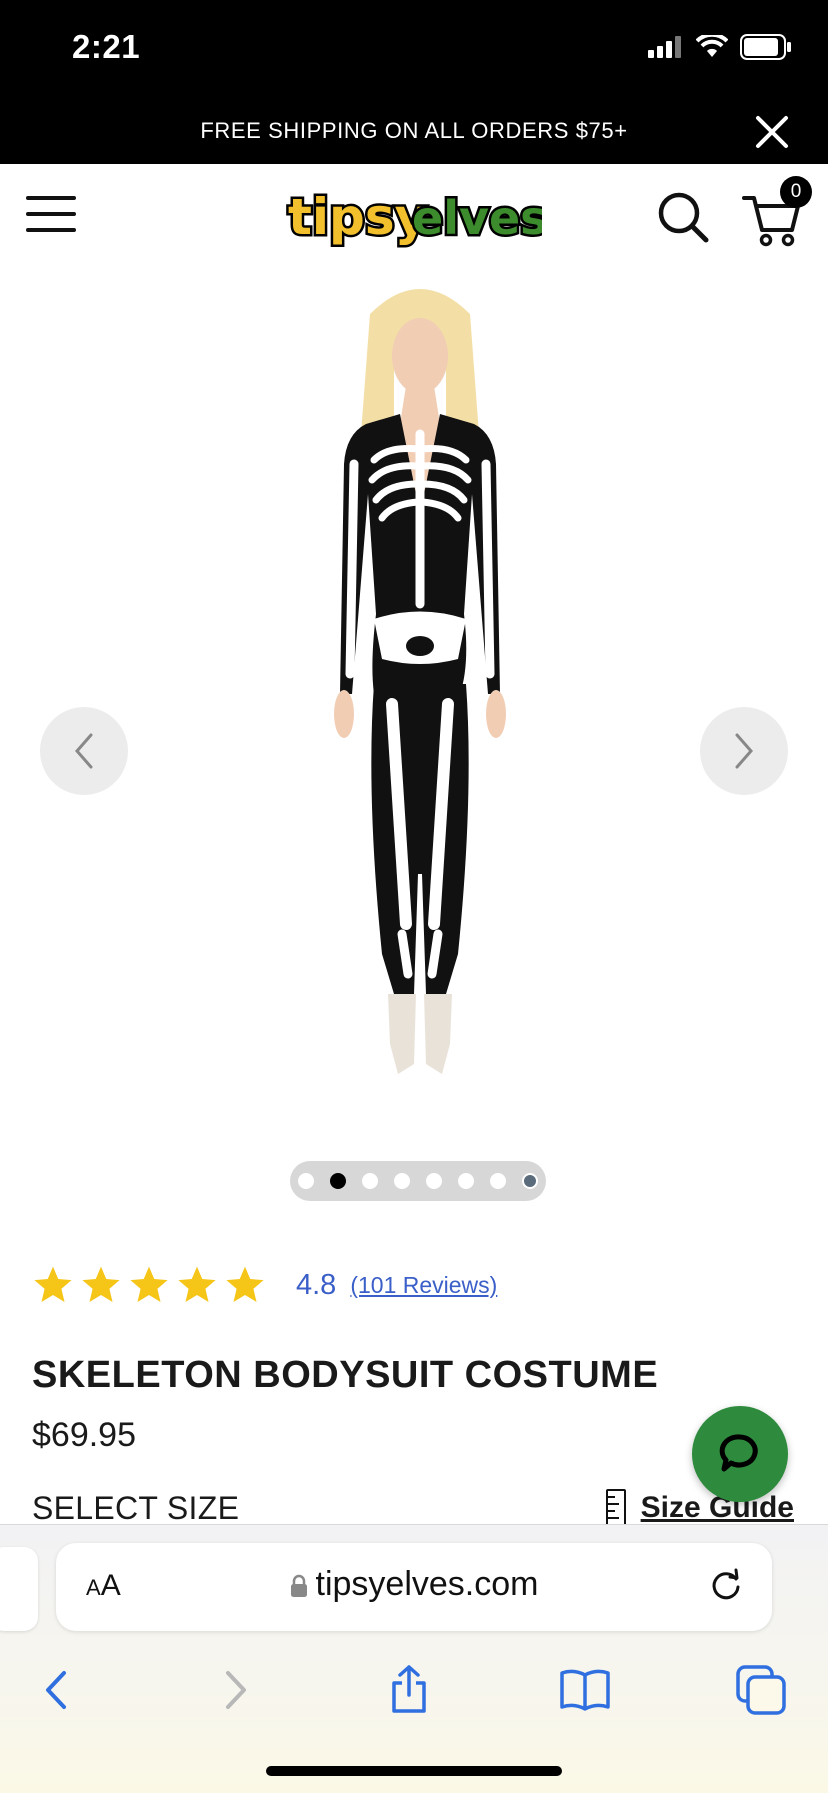  I want to click on gallery-next-button, so click(744, 751).